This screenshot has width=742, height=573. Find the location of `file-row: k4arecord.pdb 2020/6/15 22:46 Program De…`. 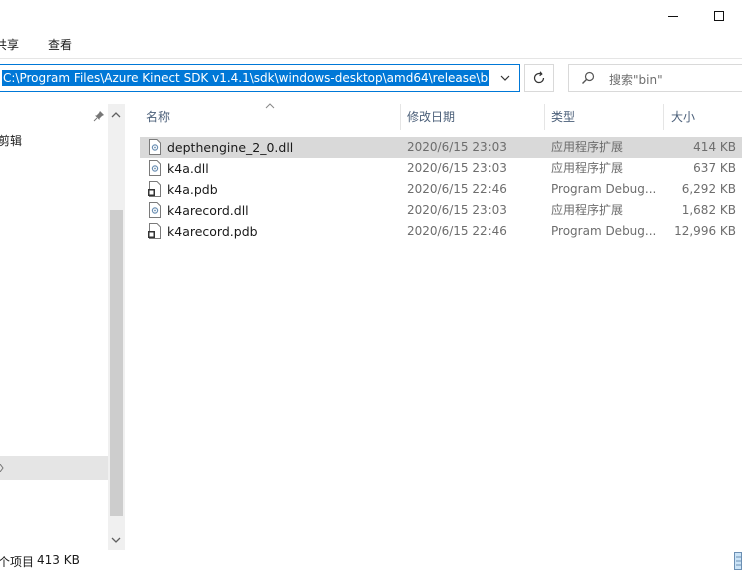

file-row: k4arecord.pdb 2020/6/15 22:46 Program De… is located at coordinates (441, 231).